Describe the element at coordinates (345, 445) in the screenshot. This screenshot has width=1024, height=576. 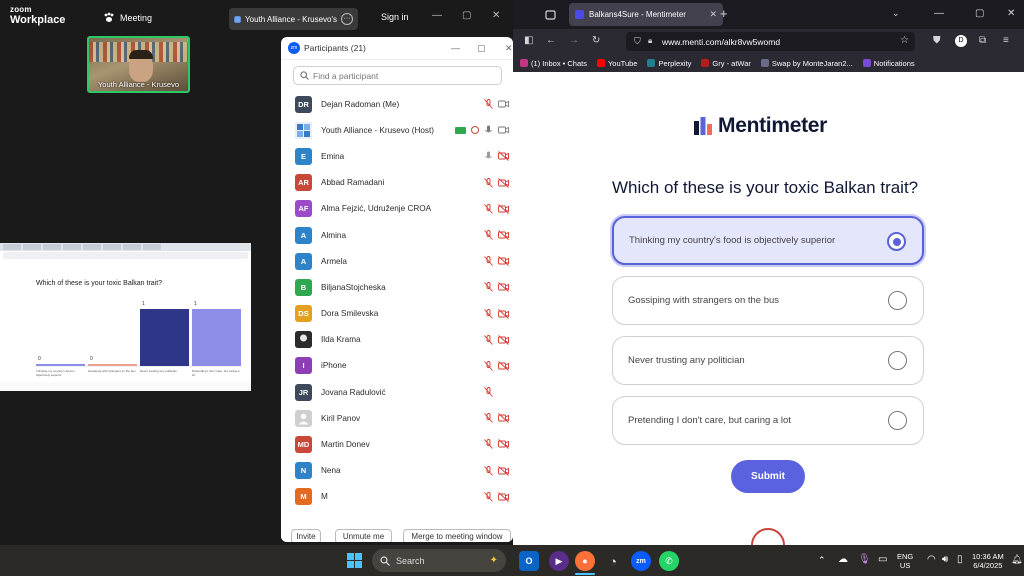
I see `participant-name: Martin Donev` at that location.